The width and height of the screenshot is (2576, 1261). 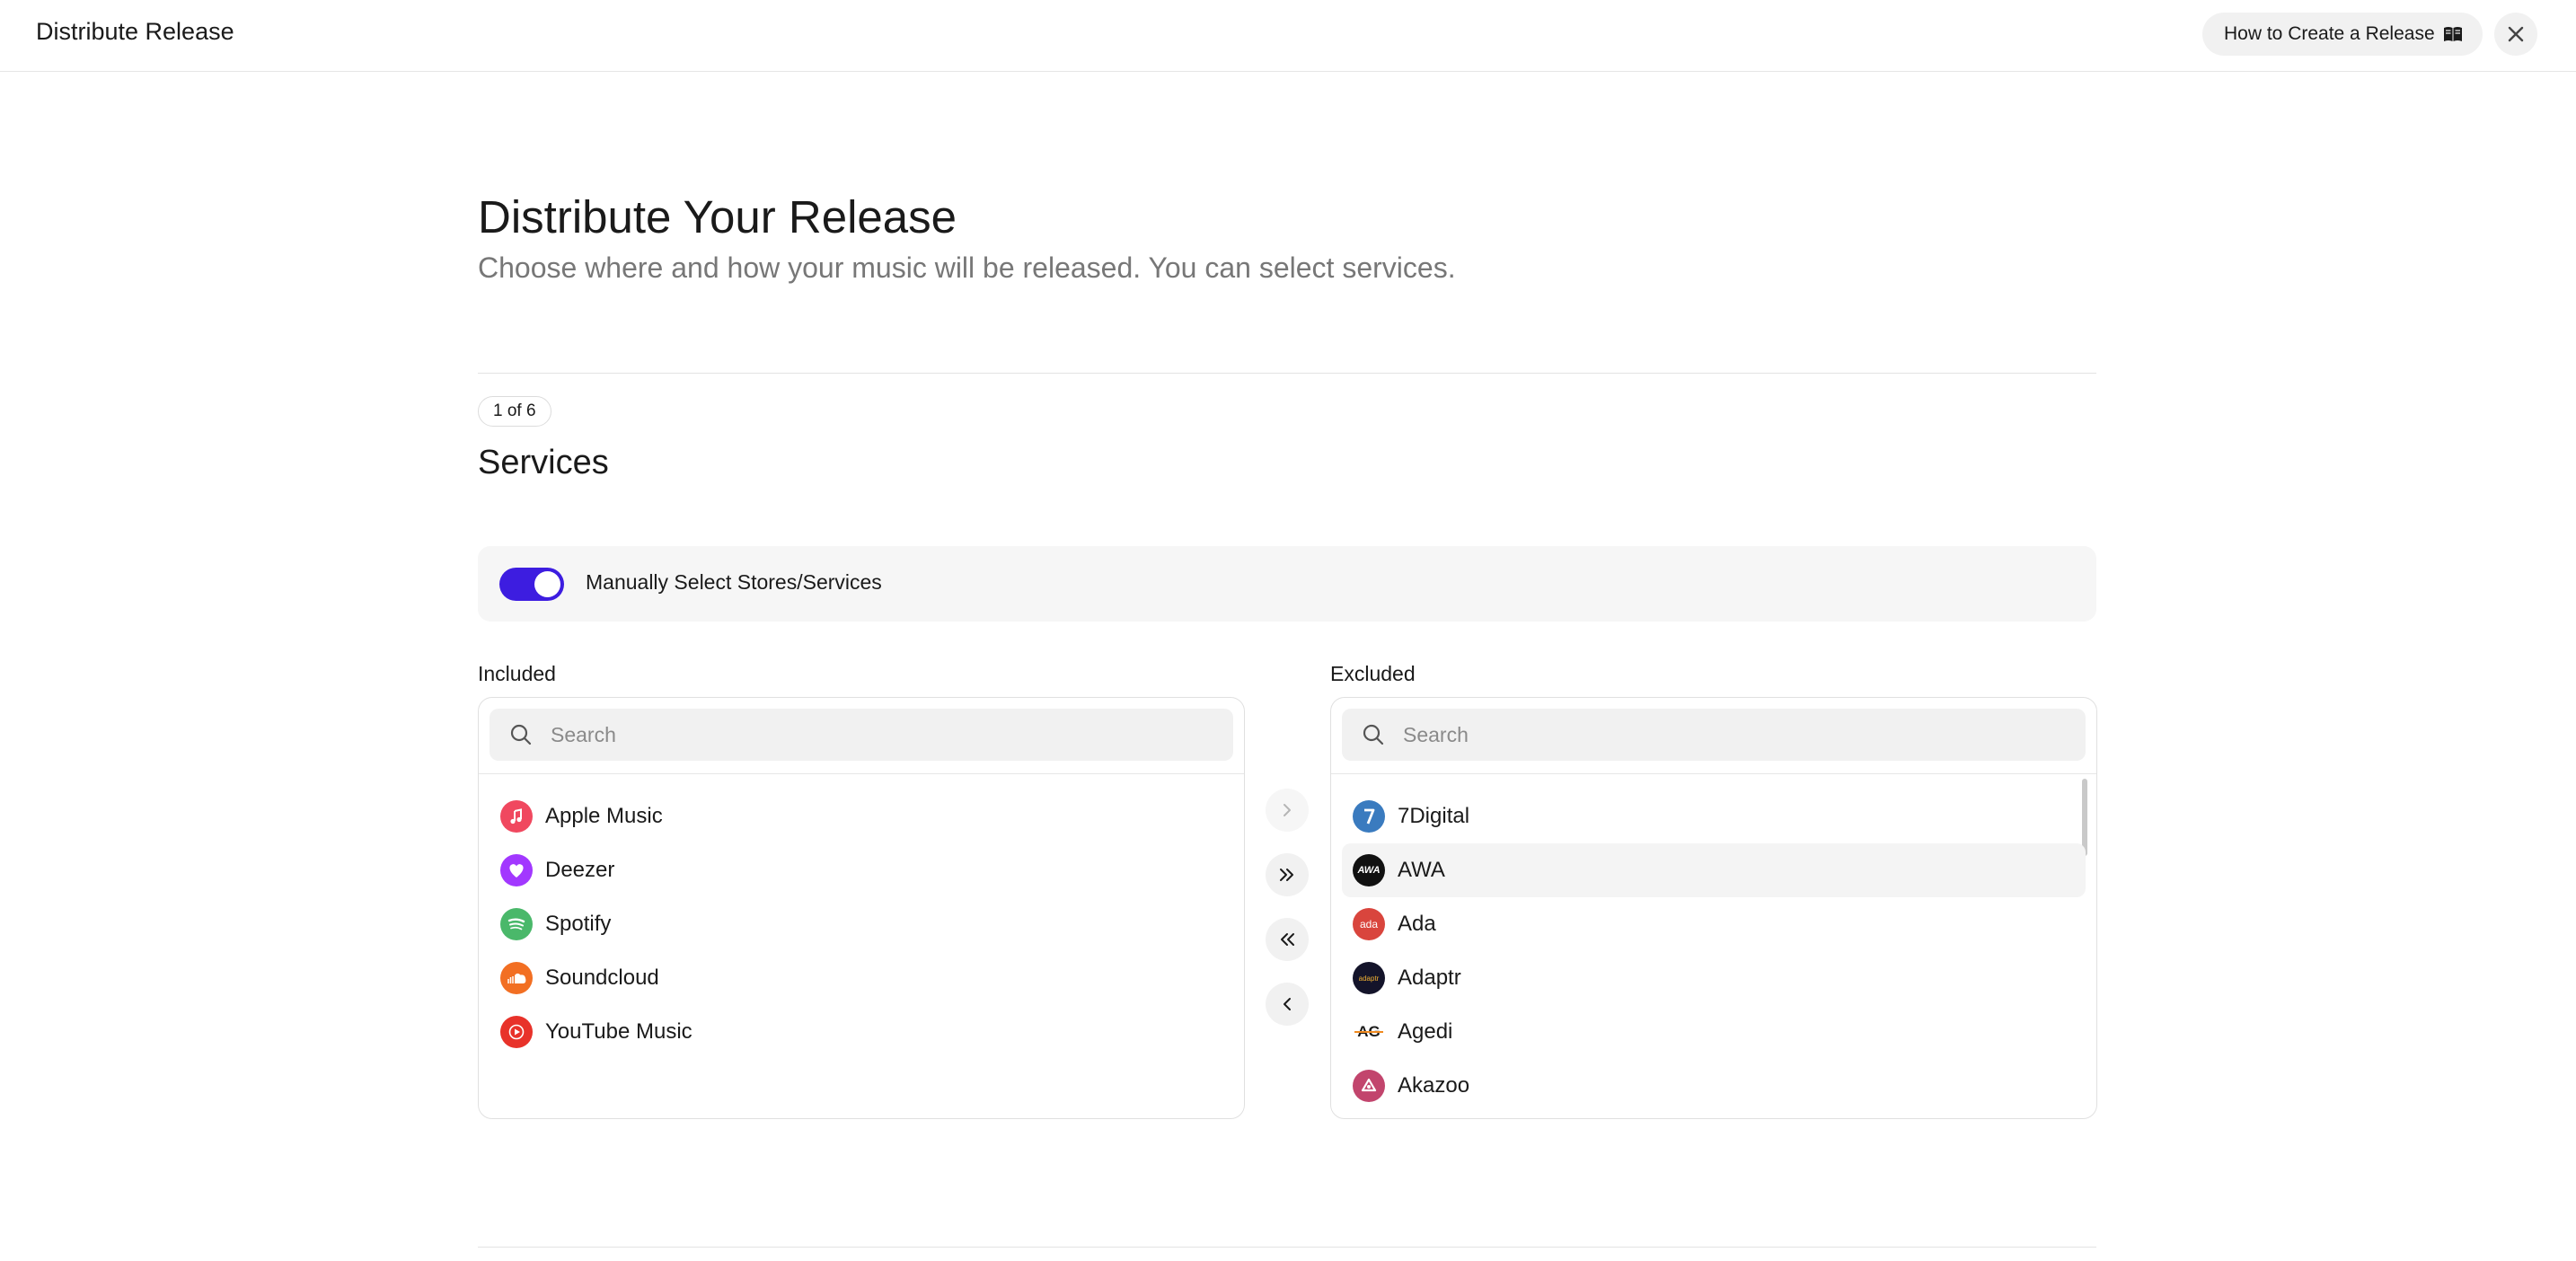 What do you see at coordinates (2329, 33) in the screenshot?
I see `help-button-label: How to Create a Release` at bounding box center [2329, 33].